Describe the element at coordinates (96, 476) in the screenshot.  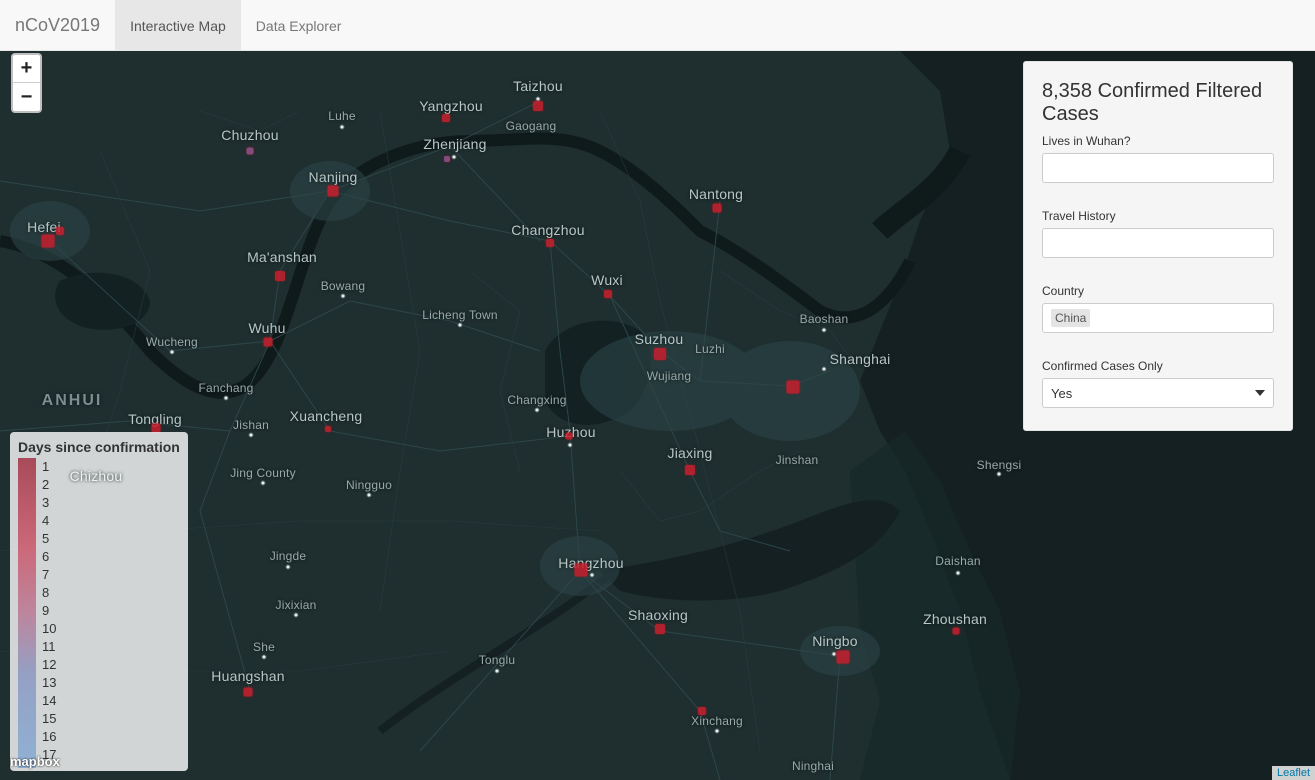
I see `city-label-chizhou: Chizhou` at that location.